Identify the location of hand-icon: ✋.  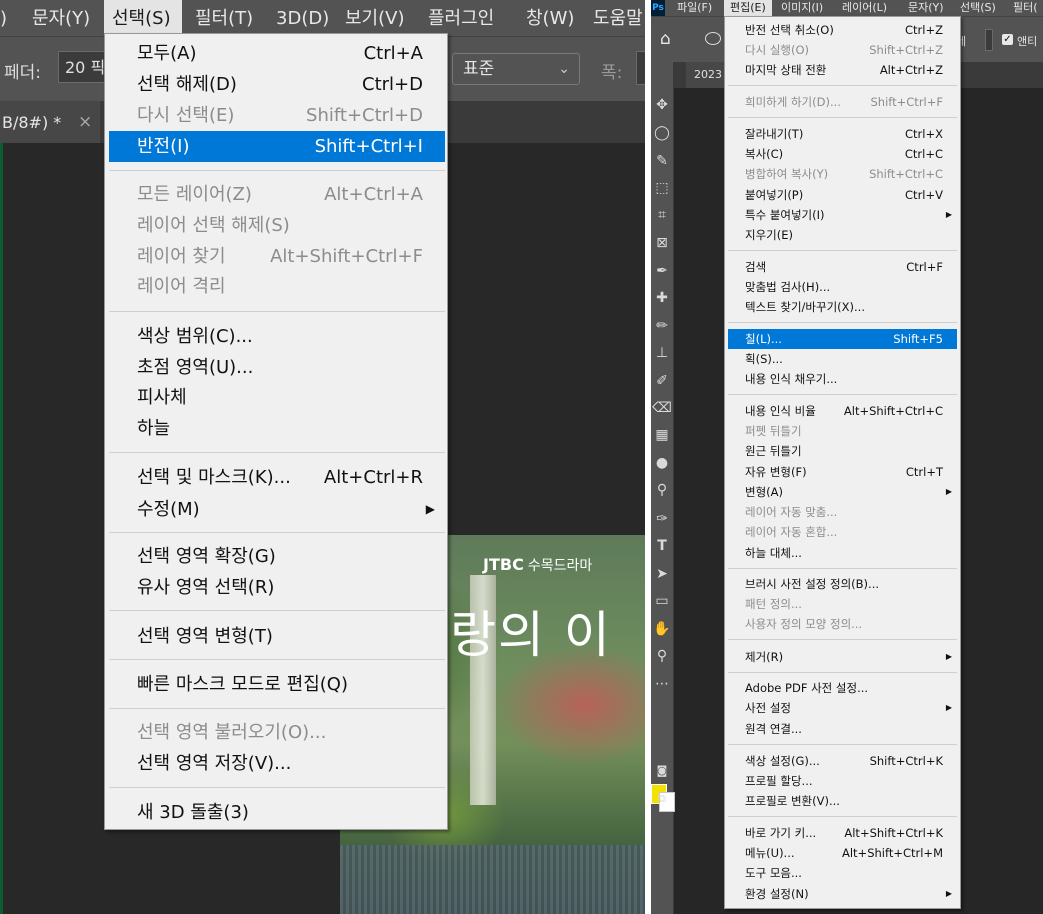
(662, 629).